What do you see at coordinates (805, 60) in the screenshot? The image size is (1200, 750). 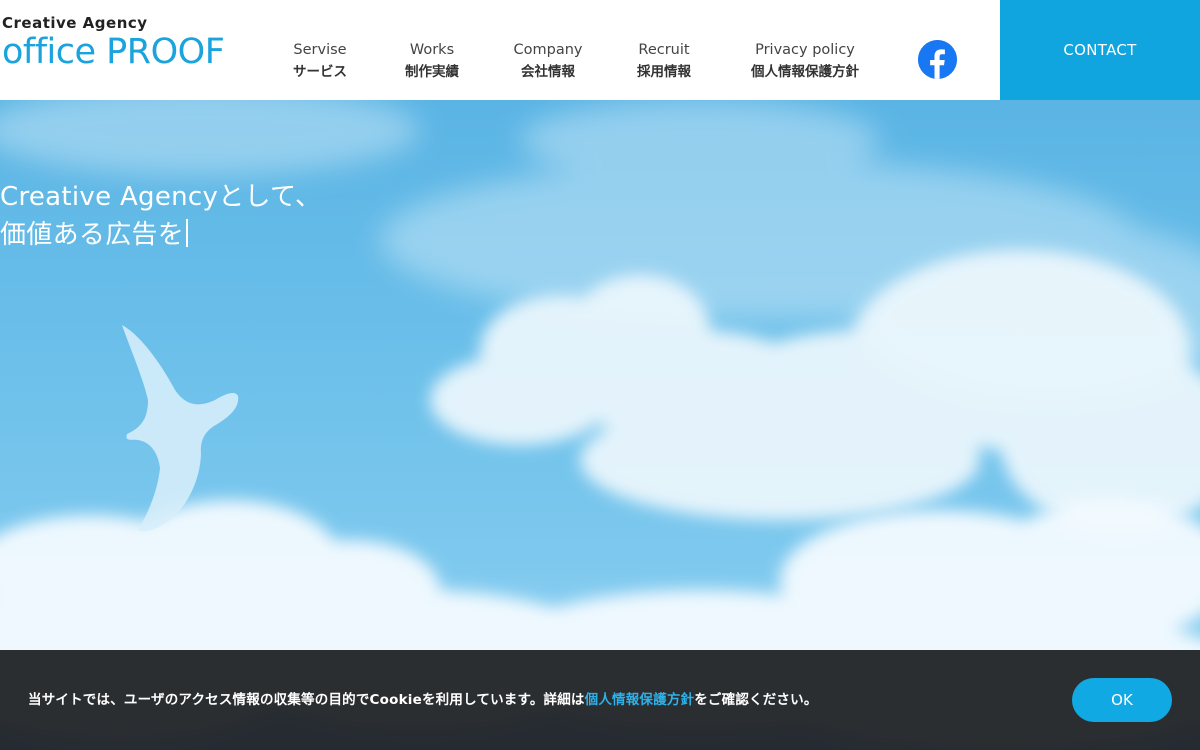 I see `nav-item-privacy: Privacy policy 個人情報保護方針` at bounding box center [805, 60].